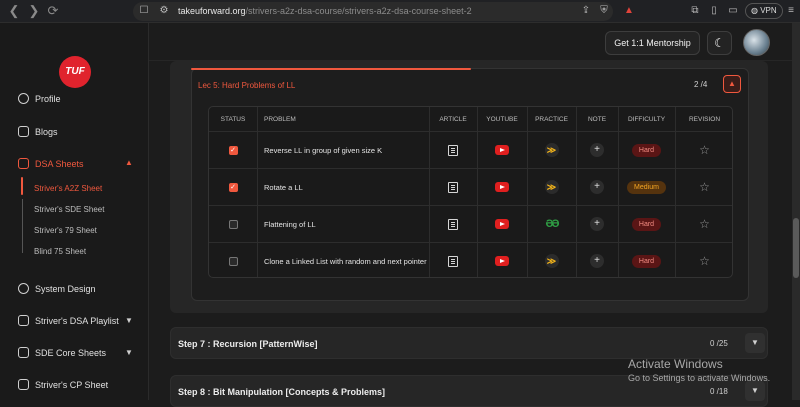  What do you see at coordinates (796, 248) in the screenshot?
I see `scrollbar-thumb` at bounding box center [796, 248].